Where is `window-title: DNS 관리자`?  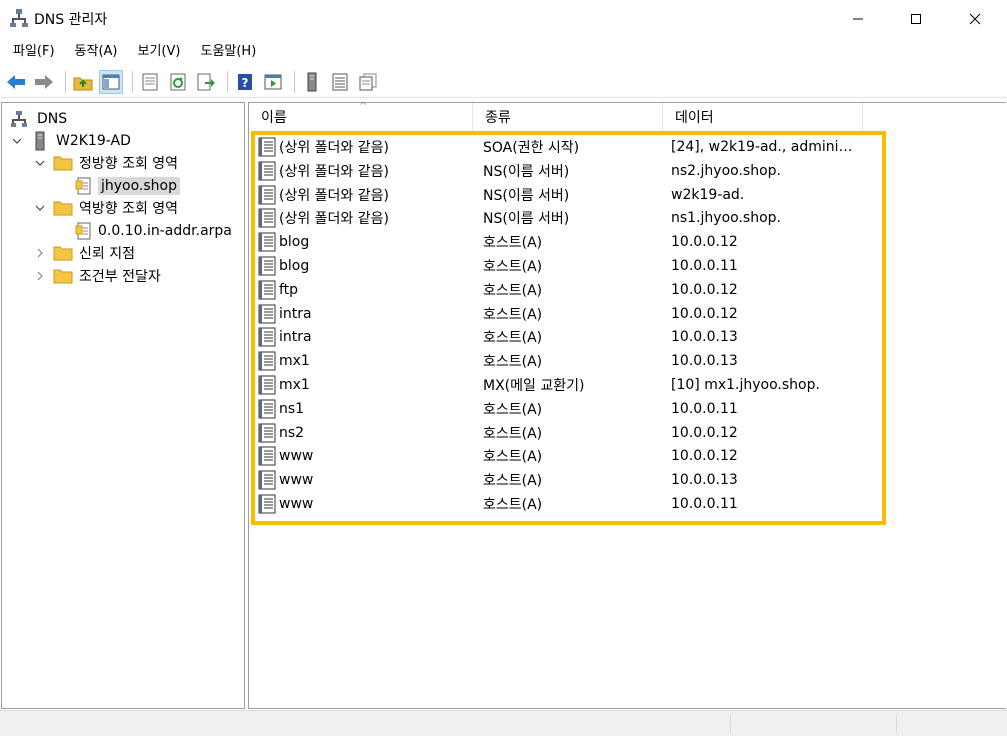
window-title: DNS 관리자 is located at coordinates (71, 20).